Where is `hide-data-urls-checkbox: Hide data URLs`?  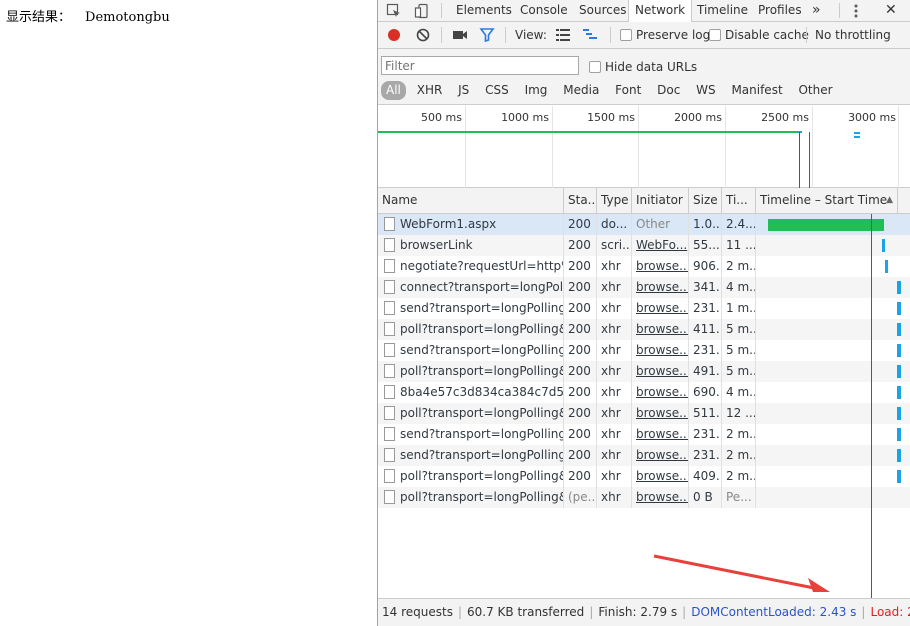 hide-data-urls-checkbox: Hide data URLs is located at coordinates (643, 67).